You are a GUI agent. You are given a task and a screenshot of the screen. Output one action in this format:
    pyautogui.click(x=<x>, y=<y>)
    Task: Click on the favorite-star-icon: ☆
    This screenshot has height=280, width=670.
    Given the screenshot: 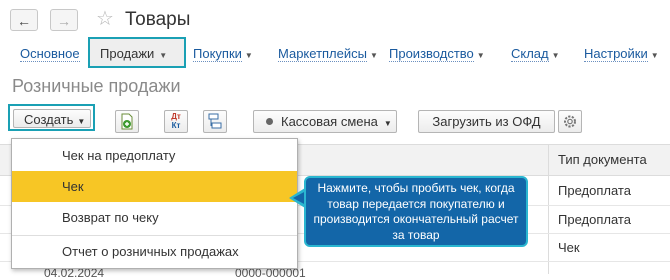 What is the action you would take?
    pyautogui.click(x=105, y=19)
    